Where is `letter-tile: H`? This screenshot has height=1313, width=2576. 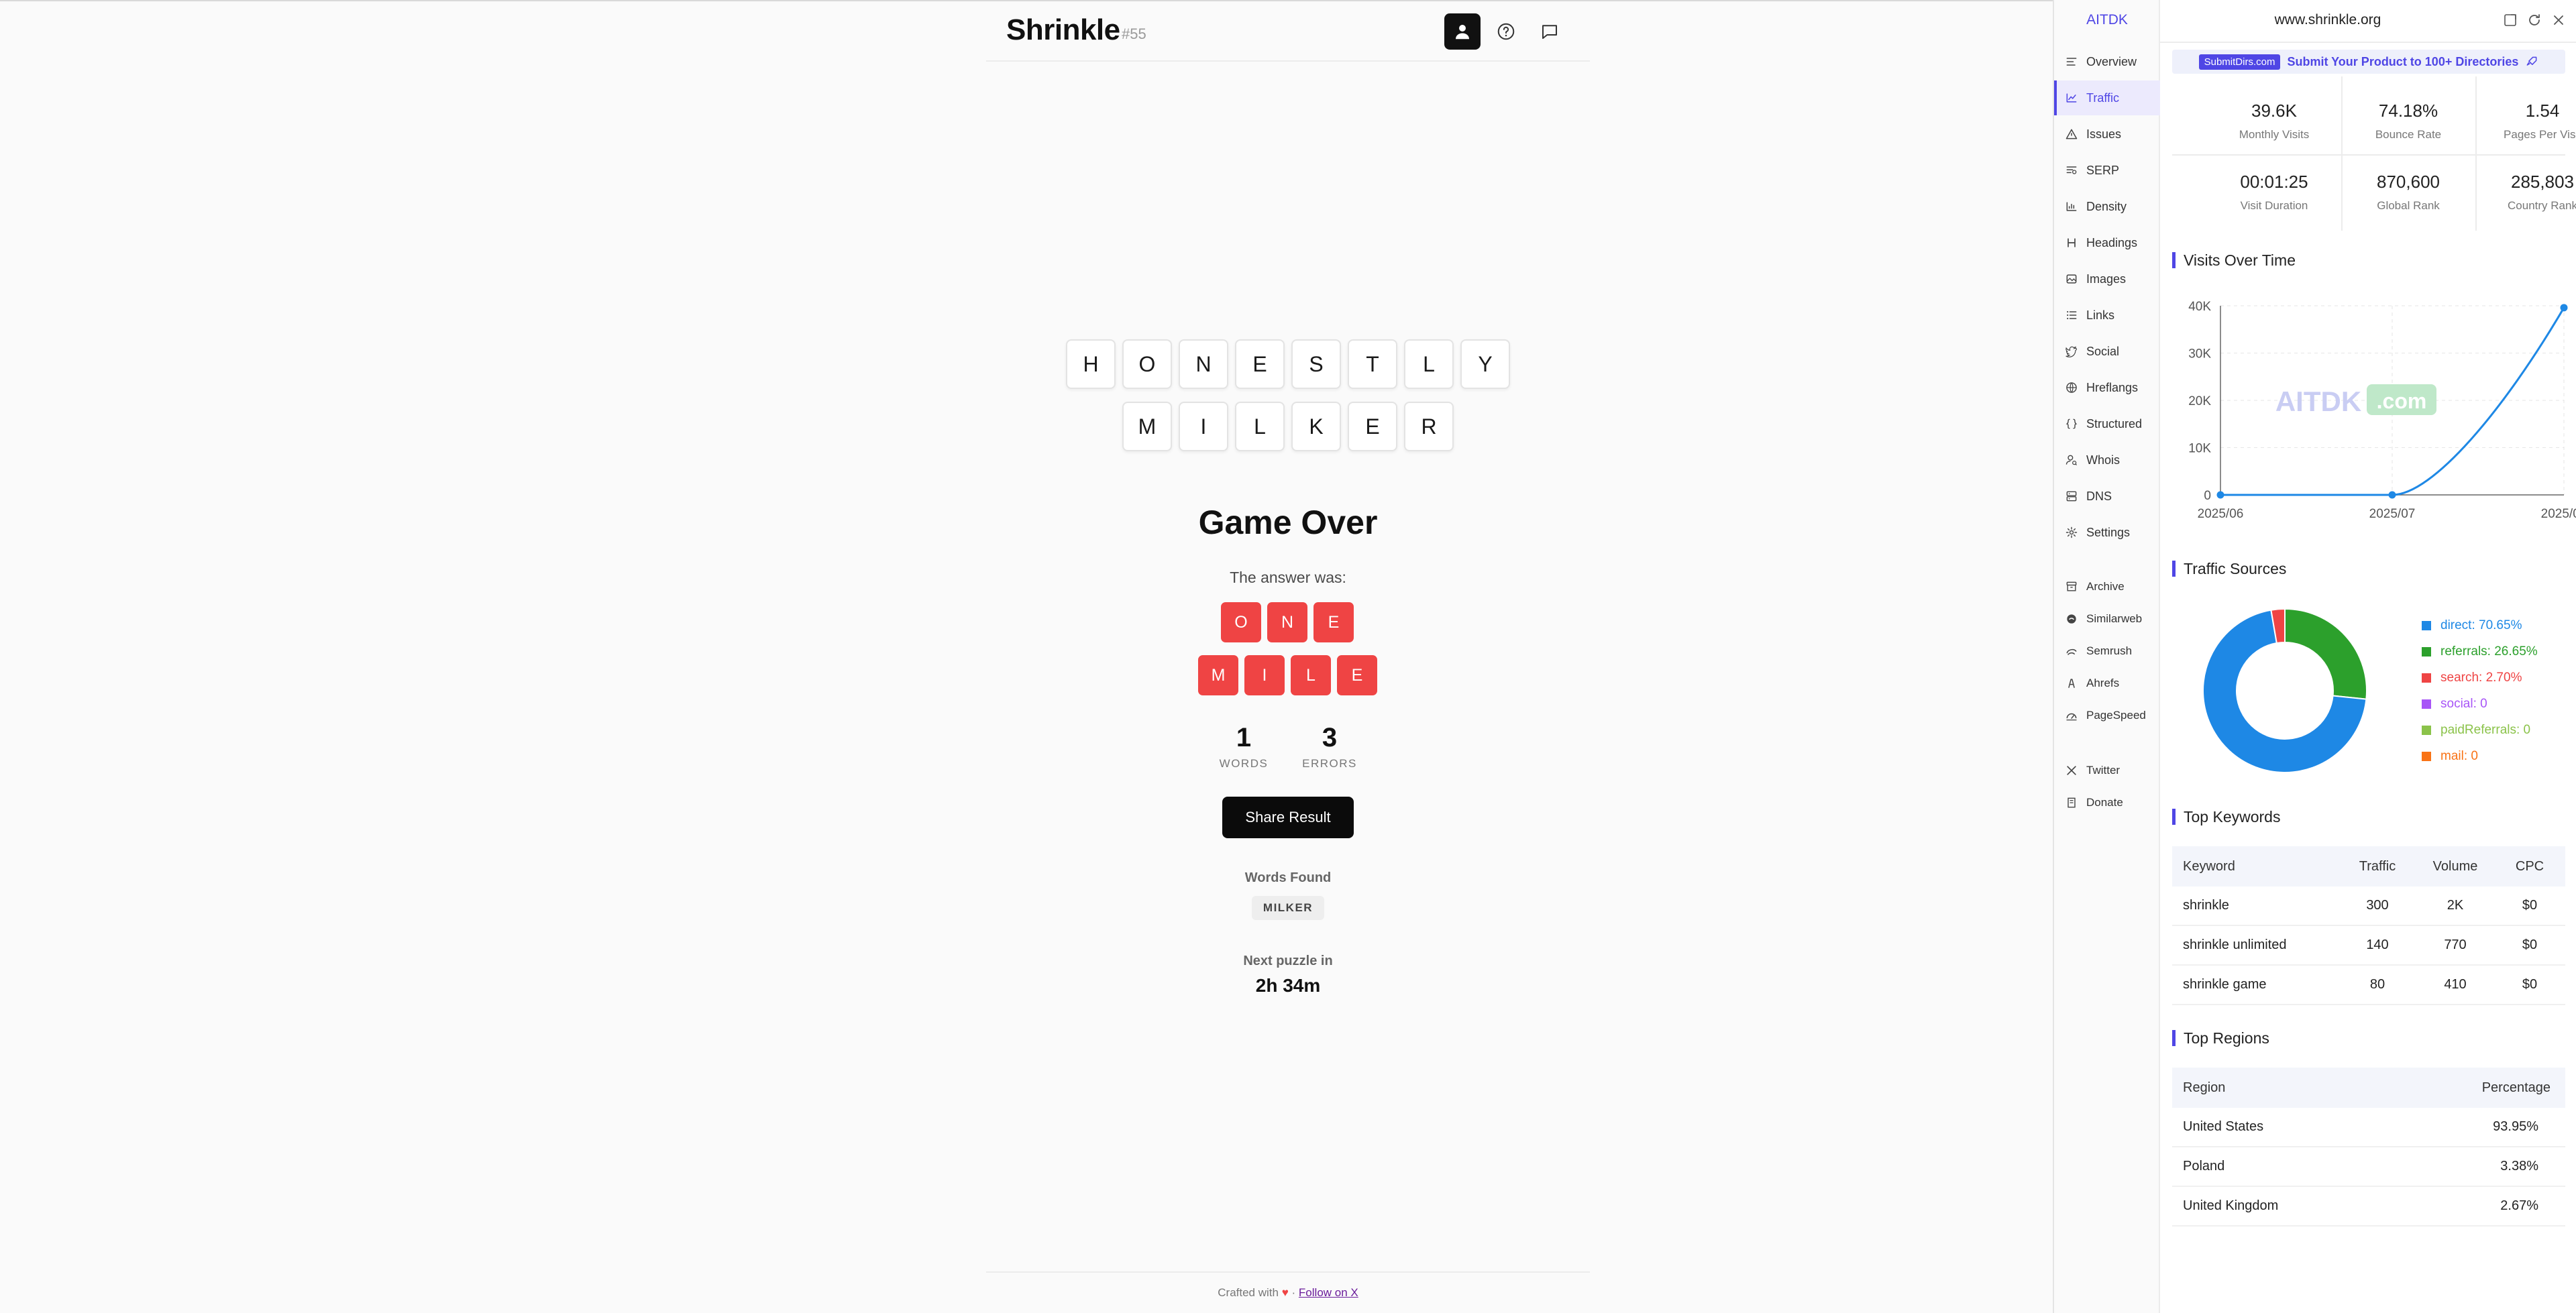 letter-tile: H is located at coordinates (1091, 364).